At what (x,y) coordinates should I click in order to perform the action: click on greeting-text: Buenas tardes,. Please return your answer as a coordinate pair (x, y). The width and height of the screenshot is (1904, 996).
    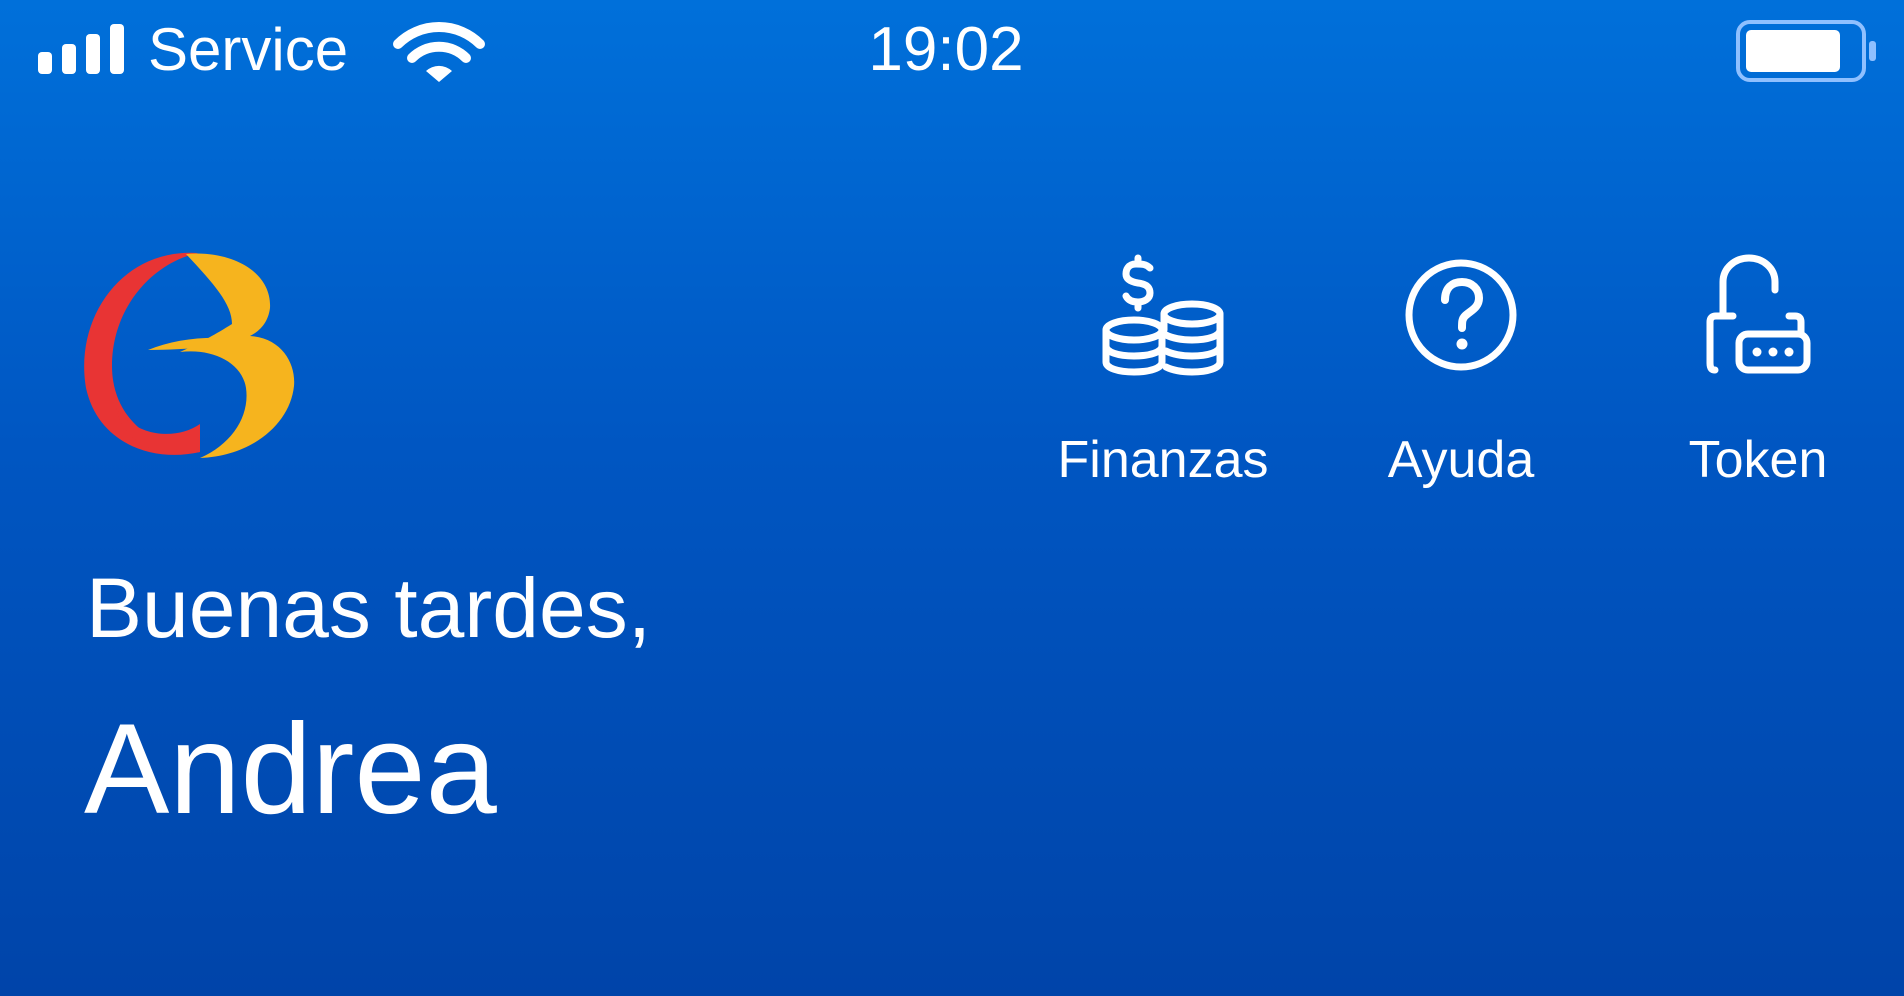
    Looking at the image, I should click on (369, 608).